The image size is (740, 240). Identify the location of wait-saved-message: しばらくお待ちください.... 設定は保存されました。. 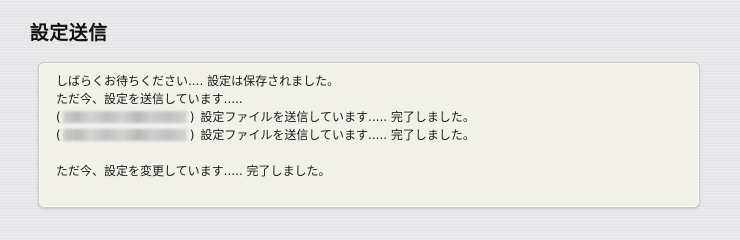
(198, 81).